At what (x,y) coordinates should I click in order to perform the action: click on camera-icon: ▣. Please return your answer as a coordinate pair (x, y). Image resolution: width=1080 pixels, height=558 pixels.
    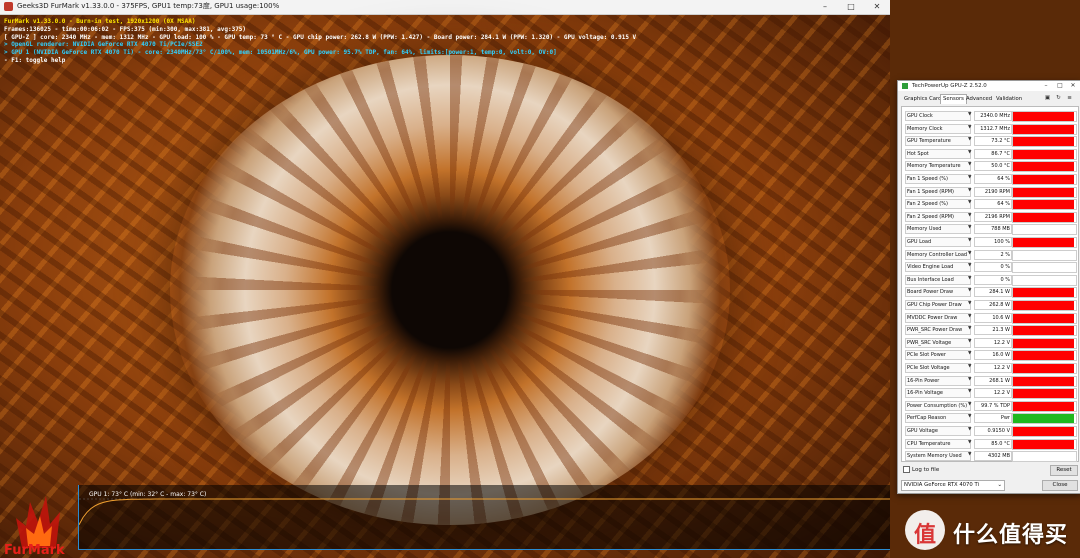
    Looking at the image, I should click on (1047, 98).